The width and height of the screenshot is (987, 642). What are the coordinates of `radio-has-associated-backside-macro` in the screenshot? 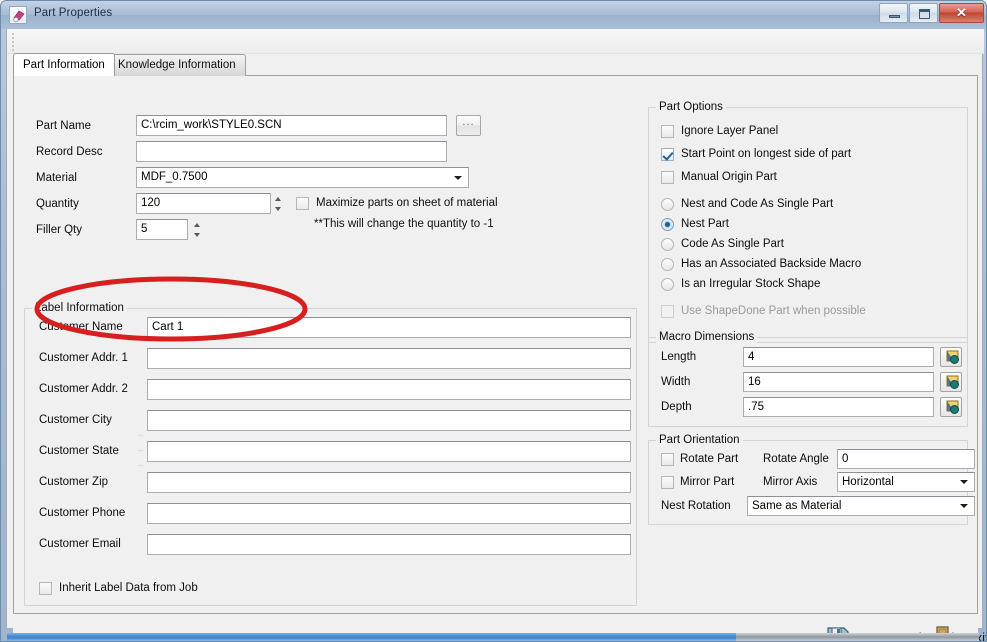 It's located at (667, 264).